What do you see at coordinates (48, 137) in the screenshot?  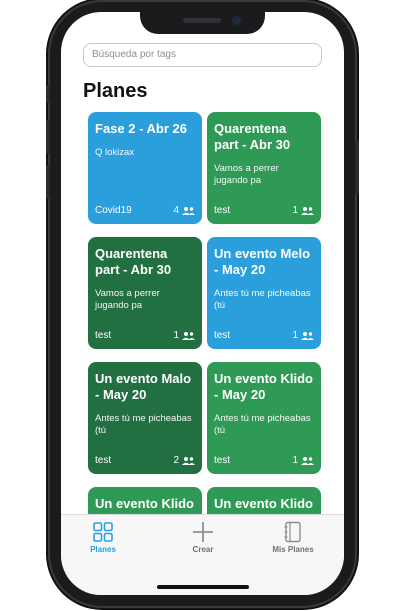 I see `volume-up-button` at bounding box center [48, 137].